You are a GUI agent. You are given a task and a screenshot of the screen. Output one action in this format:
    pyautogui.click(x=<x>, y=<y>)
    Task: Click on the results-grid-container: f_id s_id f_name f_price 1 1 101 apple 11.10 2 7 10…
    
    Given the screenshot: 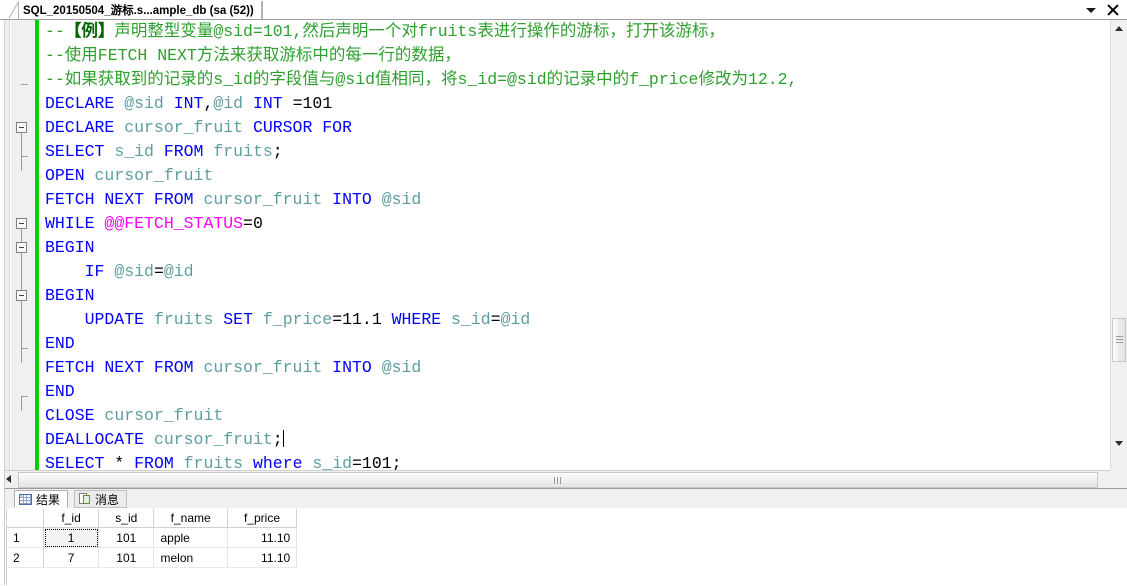 What is the action you would take?
    pyautogui.click(x=564, y=547)
    